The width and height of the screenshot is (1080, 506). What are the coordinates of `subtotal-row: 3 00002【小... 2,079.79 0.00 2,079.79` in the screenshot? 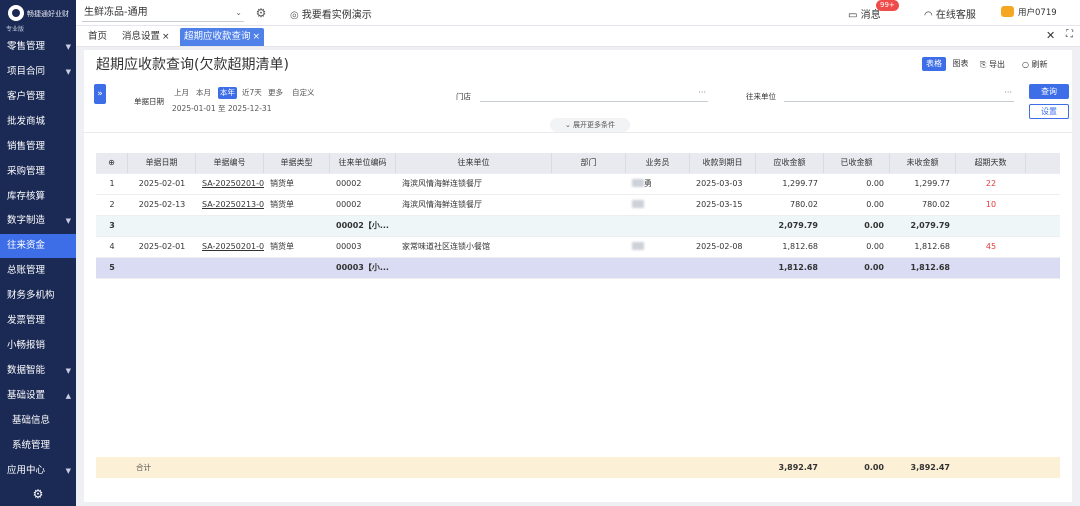 It's located at (578, 226).